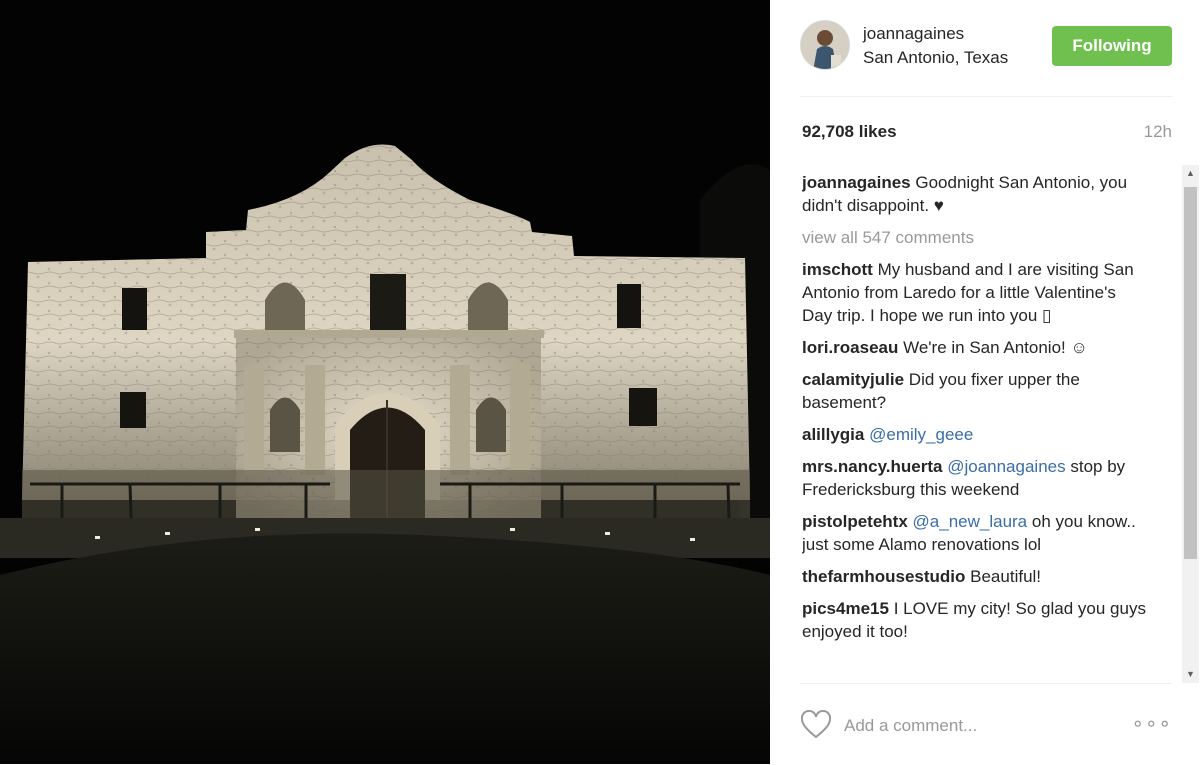 This screenshot has height=765, width=1200. What do you see at coordinates (850, 347) in the screenshot?
I see `comment-username: lori.roaseau` at bounding box center [850, 347].